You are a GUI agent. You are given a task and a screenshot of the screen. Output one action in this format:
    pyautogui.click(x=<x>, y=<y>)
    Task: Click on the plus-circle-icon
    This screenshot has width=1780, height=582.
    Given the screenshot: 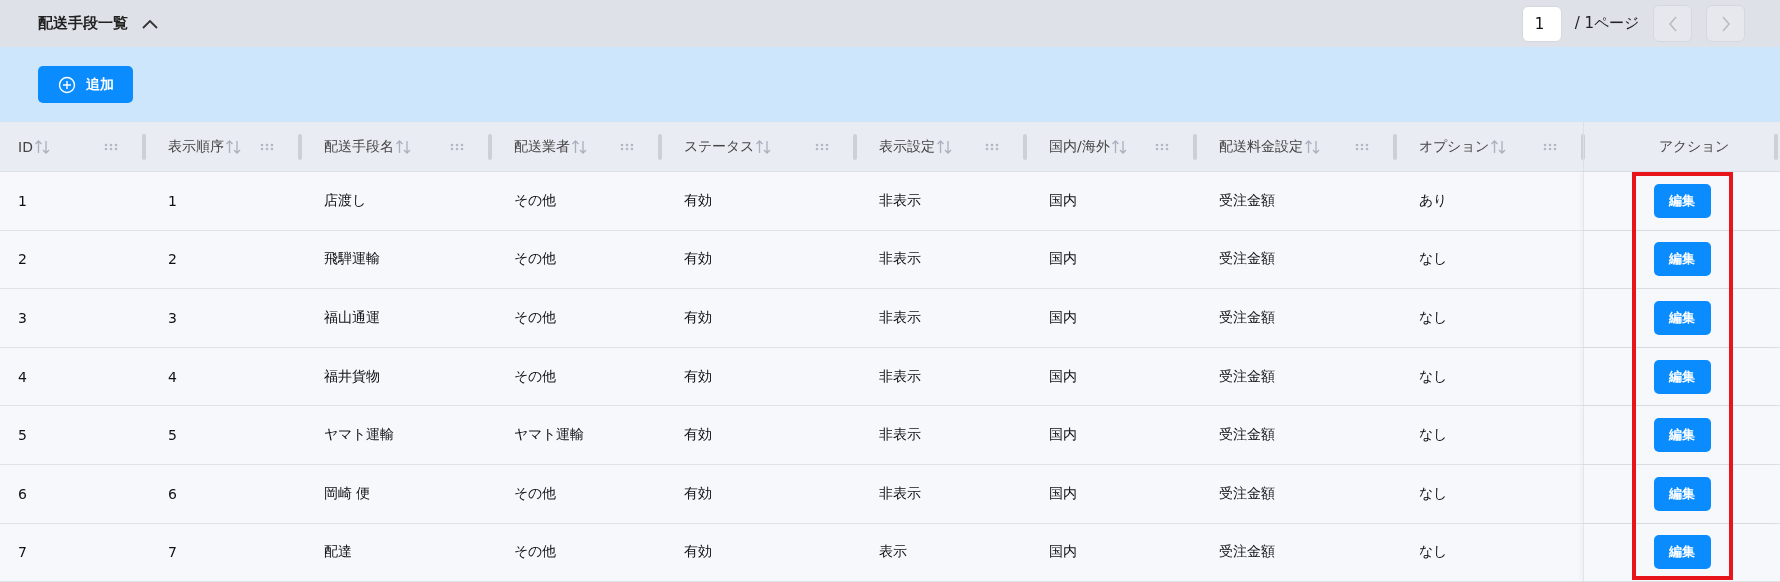 What is the action you would take?
    pyautogui.click(x=66, y=84)
    